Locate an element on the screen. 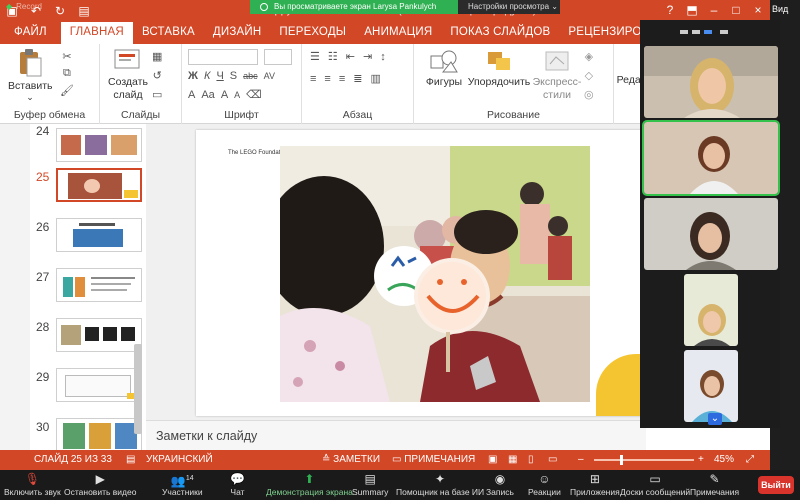 This screenshot has width=800, height=500. share-screen-button: ⬆ Демонстрация экрана is located at coordinates (309, 484).